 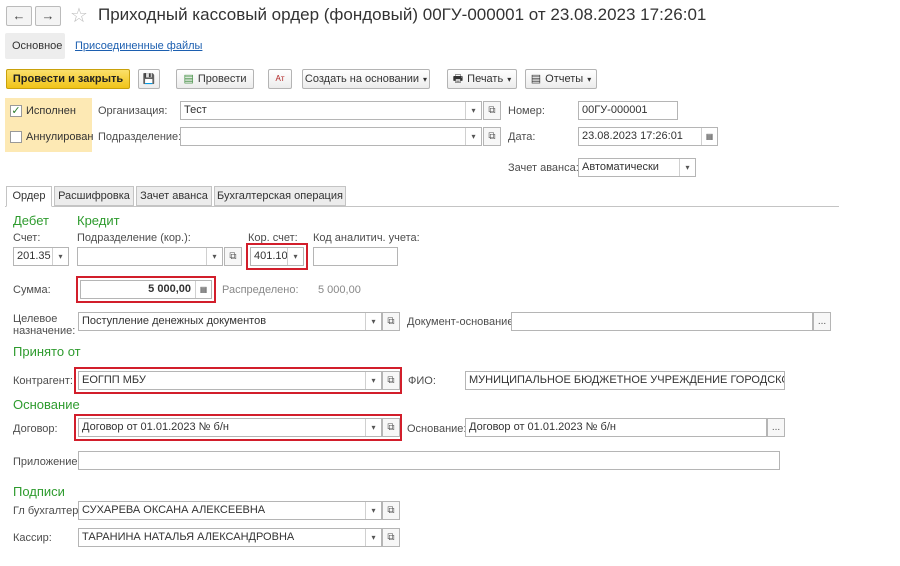 What do you see at coordinates (150, 256) in the screenshot?
I see `corr-division-field: ▾` at bounding box center [150, 256].